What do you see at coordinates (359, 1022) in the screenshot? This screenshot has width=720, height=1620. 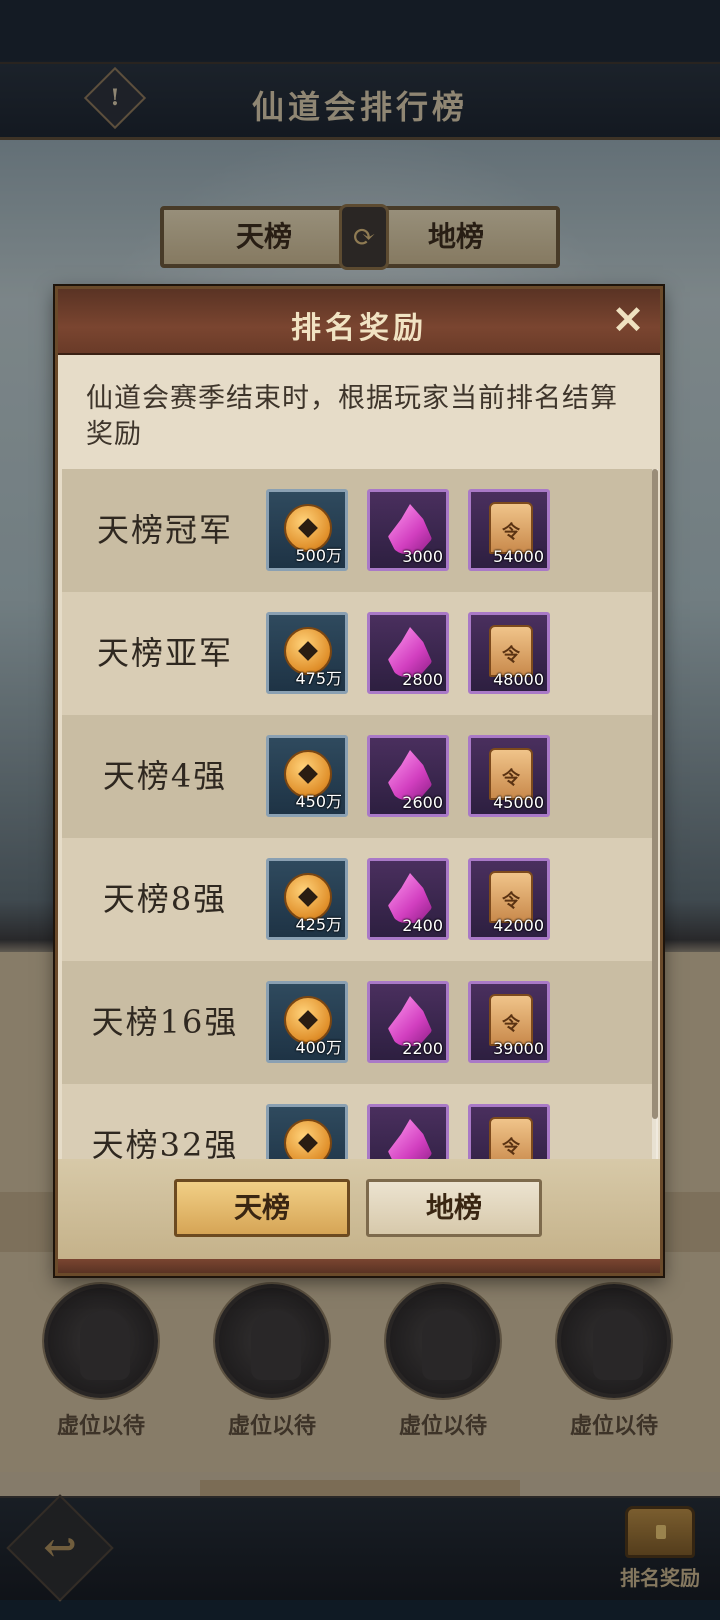 I see `reward-row: 天榜16强 400万 2200 令 39000` at bounding box center [359, 1022].